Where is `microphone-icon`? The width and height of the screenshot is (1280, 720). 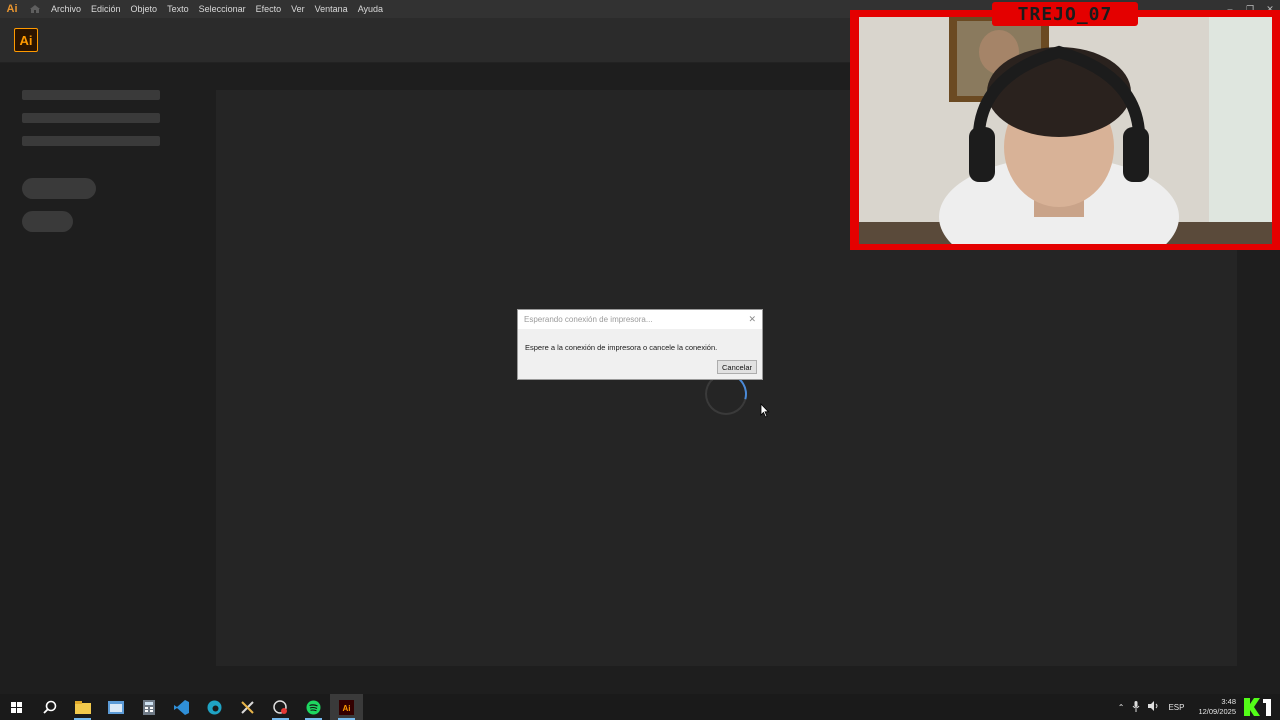
microphone-icon is located at coordinates (1136, 707).